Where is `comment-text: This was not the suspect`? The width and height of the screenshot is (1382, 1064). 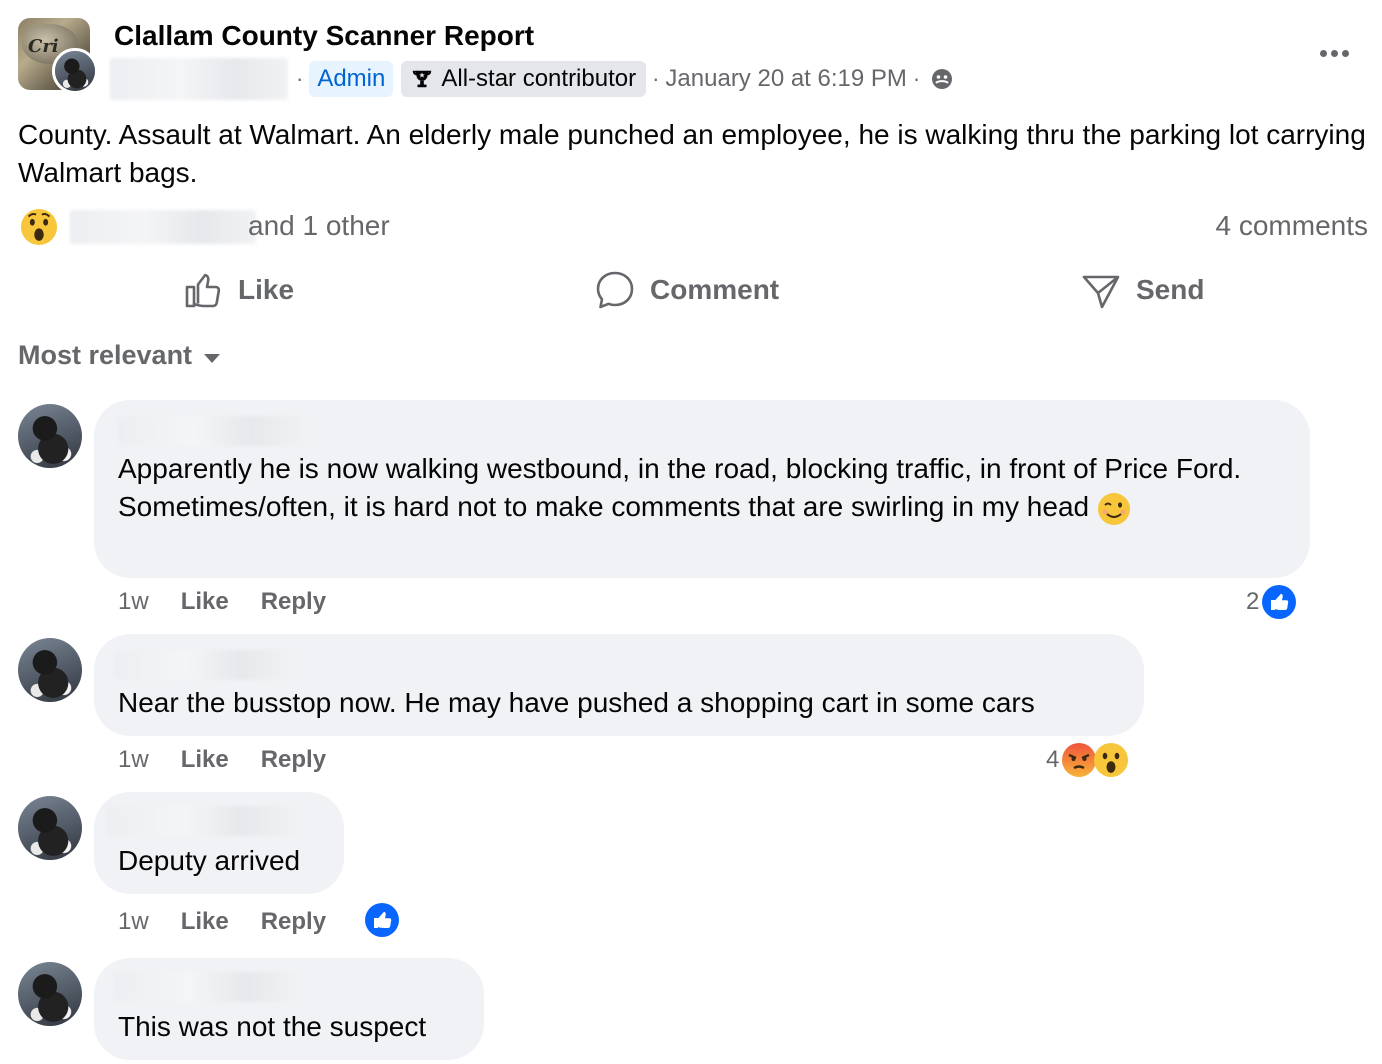
comment-text: This was not the suspect is located at coordinates (272, 1026).